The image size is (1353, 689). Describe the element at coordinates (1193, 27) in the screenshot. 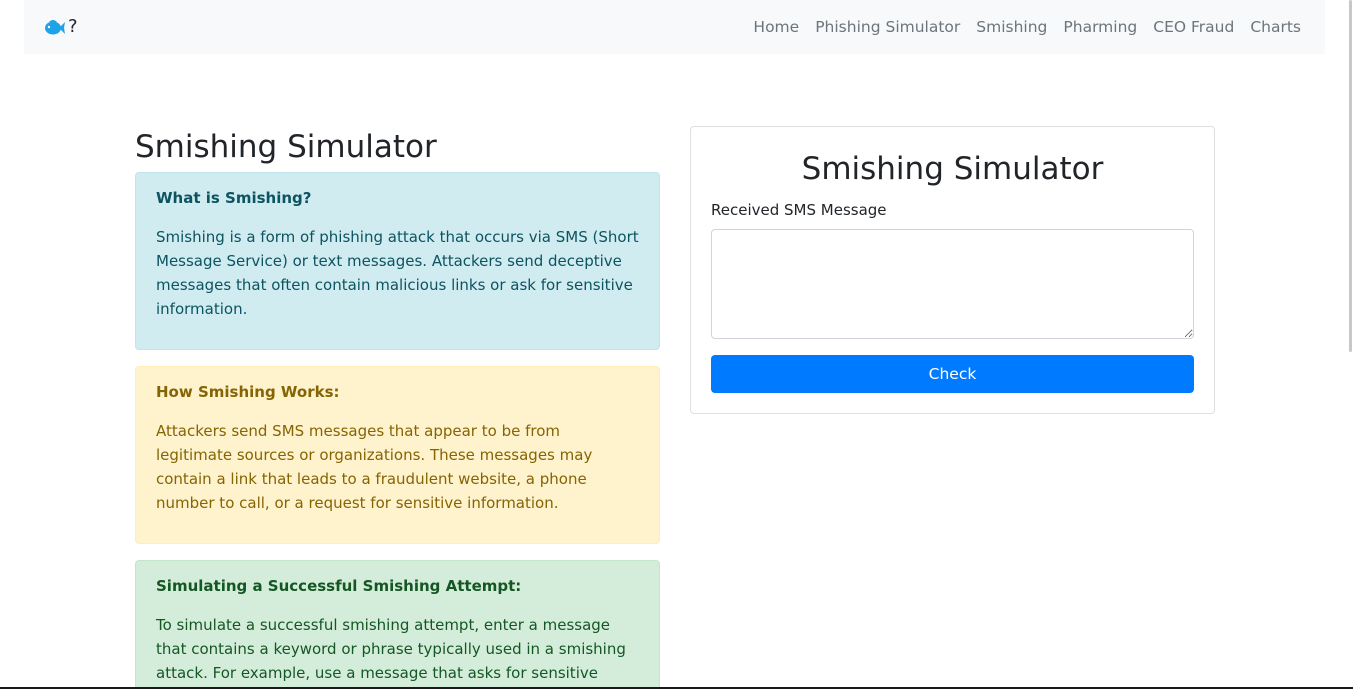

I see `nav-link-ceo-fraud: CEO Fraud` at that location.